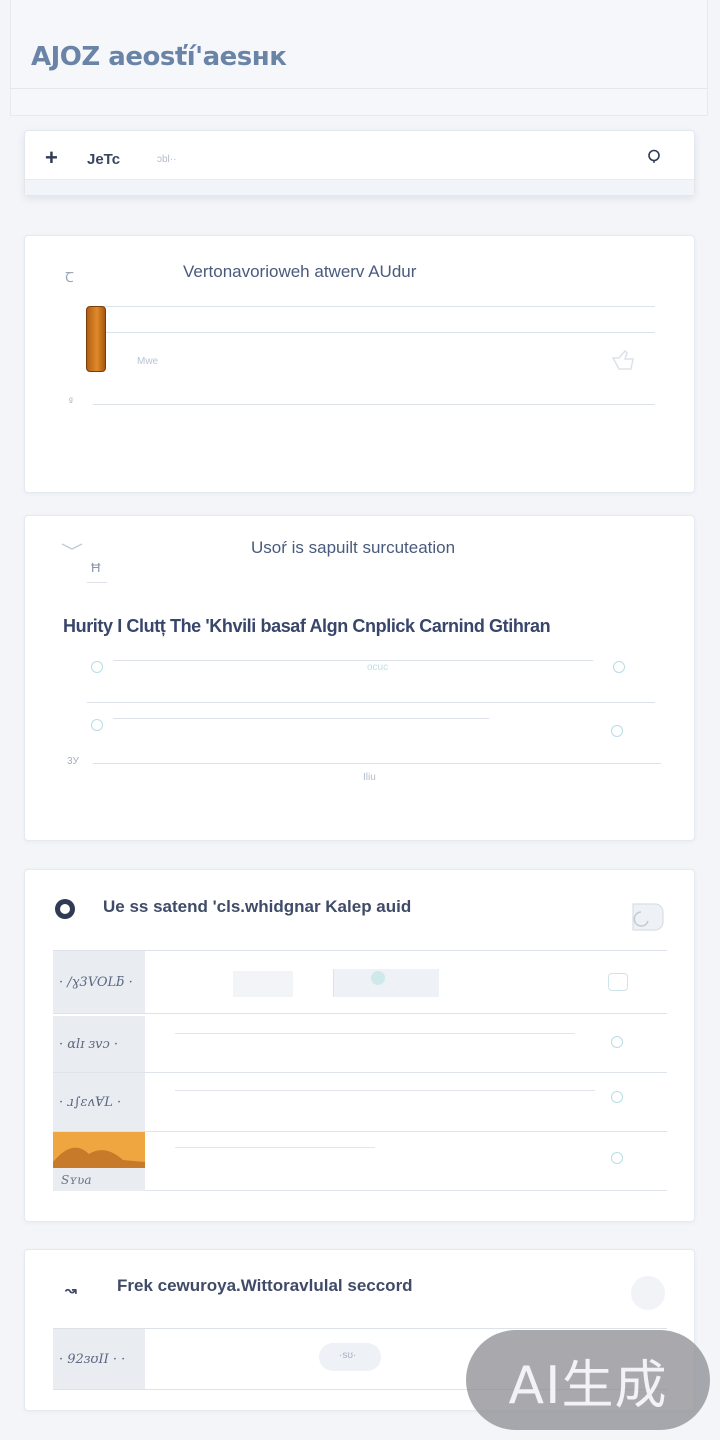 The image size is (720, 1440). I want to click on row-dot, so click(378, 978).